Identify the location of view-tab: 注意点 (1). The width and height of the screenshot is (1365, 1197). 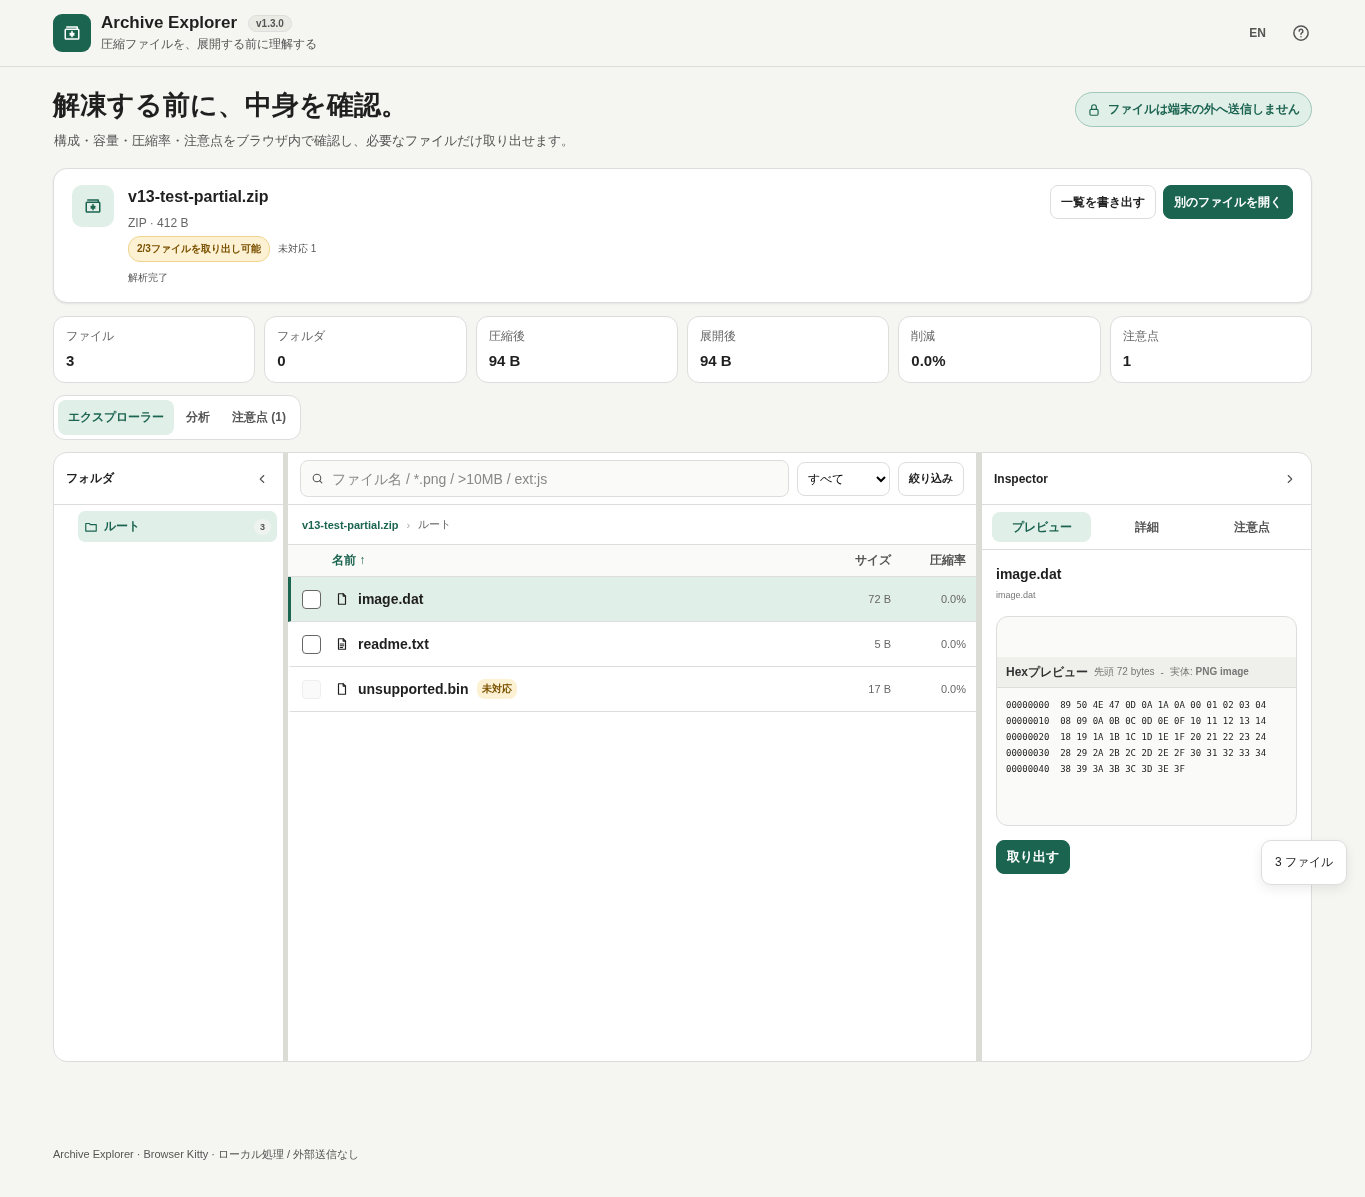
(259, 417).